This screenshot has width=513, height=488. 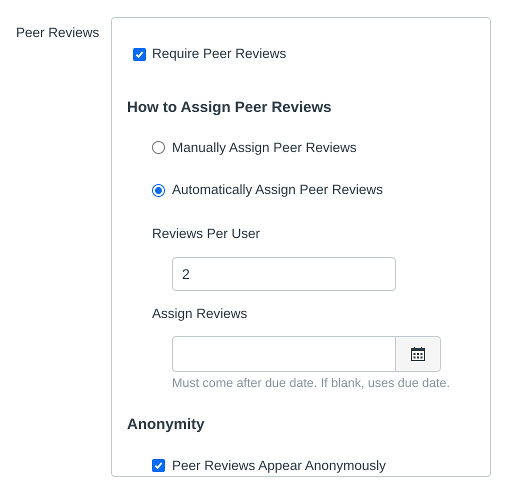 What do you see at coordinates (277, 190) in the screenshot?
I see `radio-label: Automatically Assign Peer Reviews` at bounding box center [277, 190].